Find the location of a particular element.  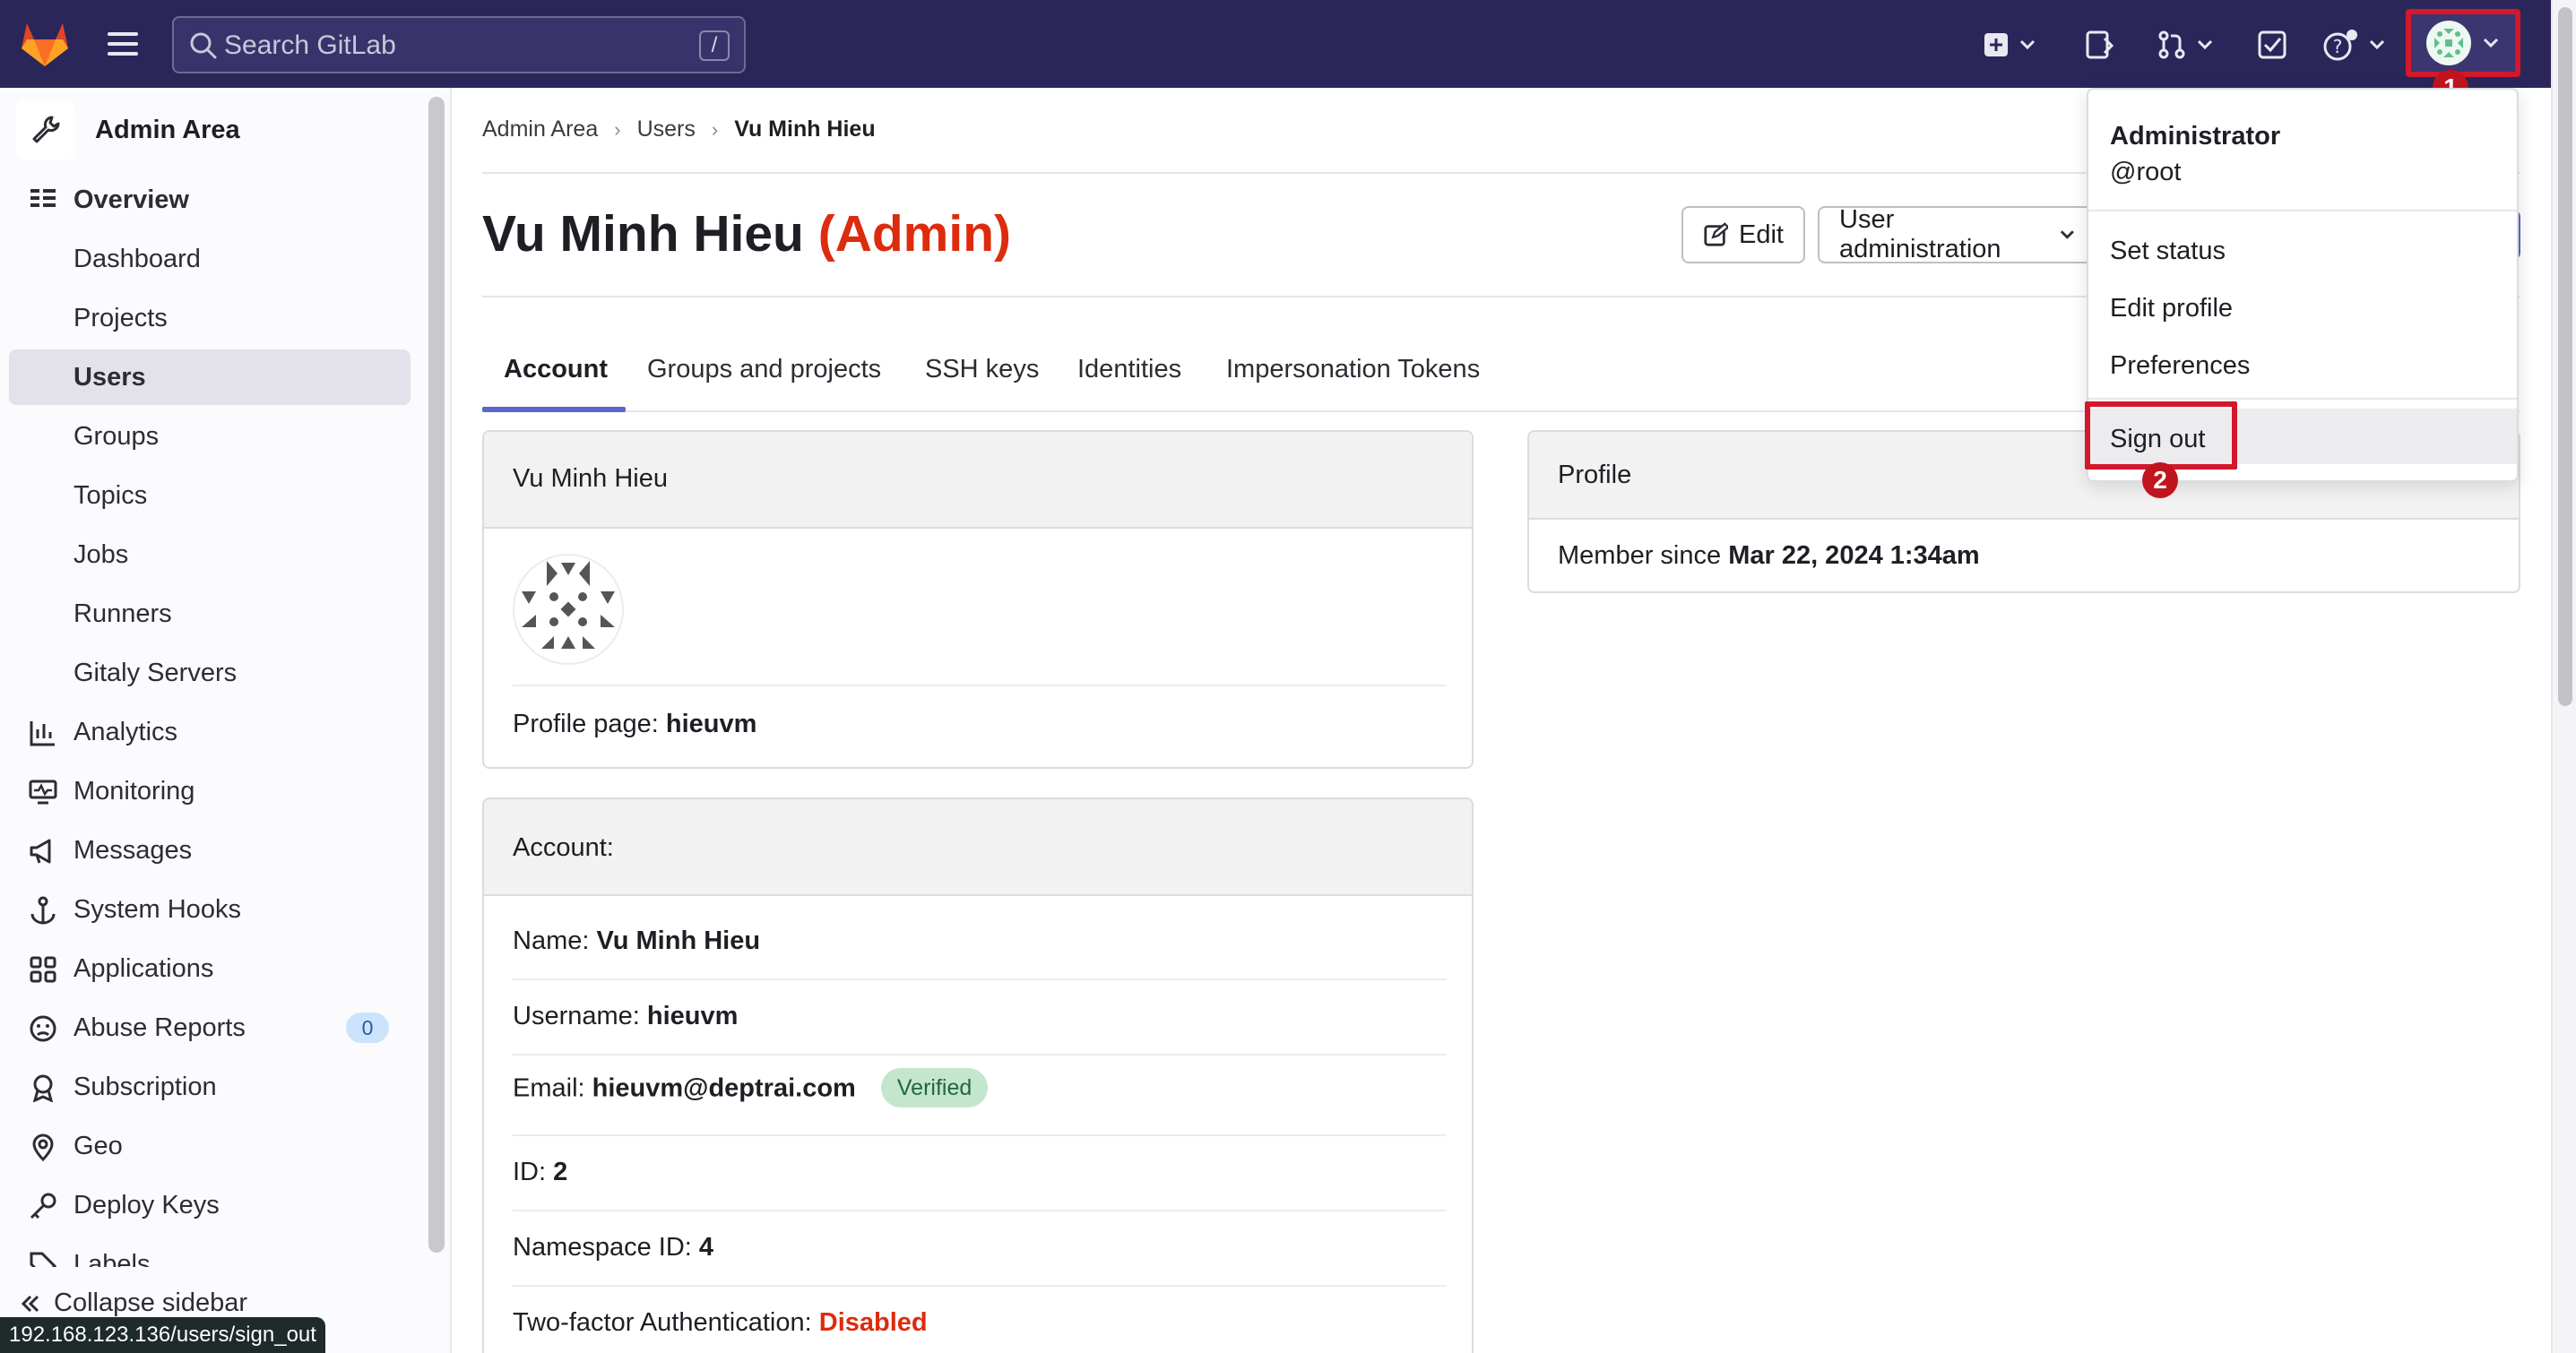

sidebar-item-runners: Runners is located at coordinates (210, 614).